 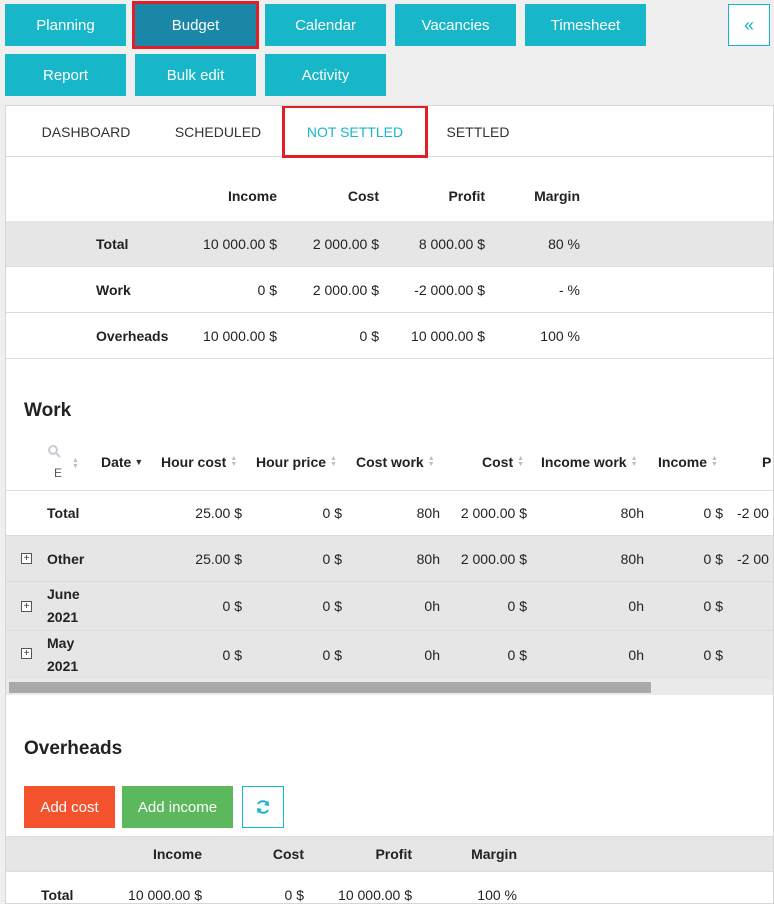 I want to click on horizontal-scrollbar, so click(x=389, y=687).